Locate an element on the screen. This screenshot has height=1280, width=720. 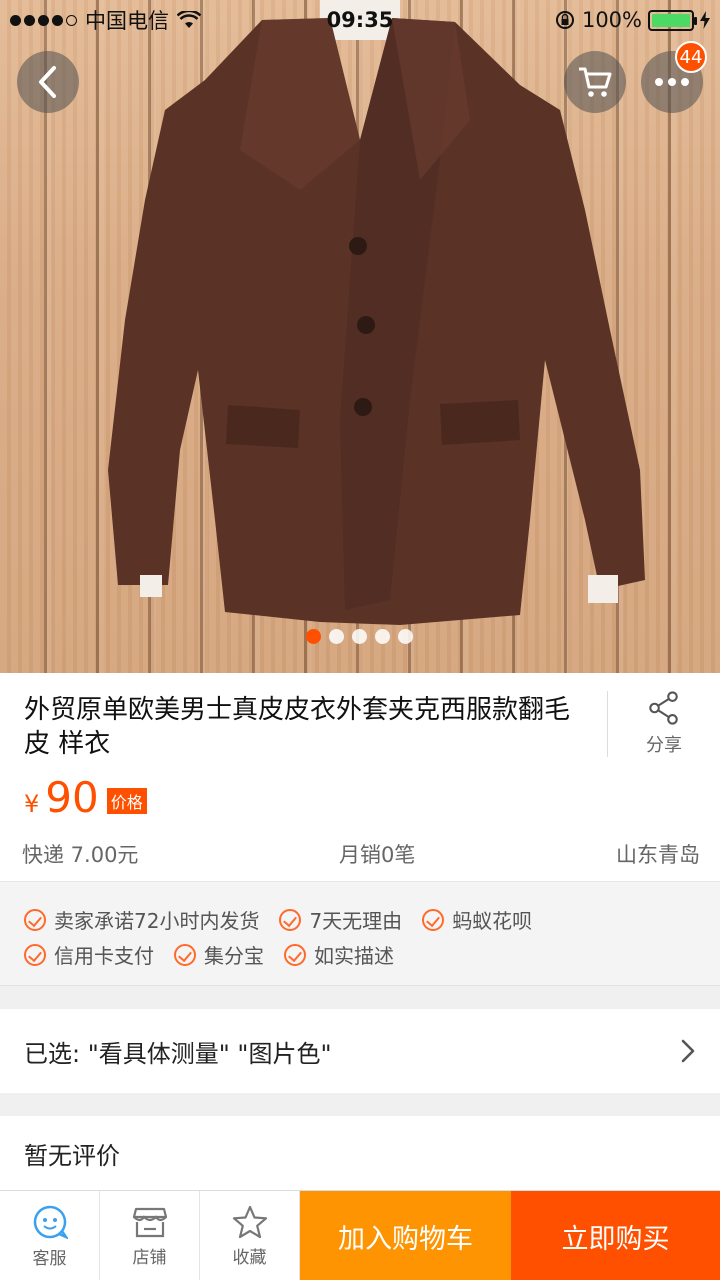
status-bar: 中国电信 09:35 100% is located at coordinates (360, 20).